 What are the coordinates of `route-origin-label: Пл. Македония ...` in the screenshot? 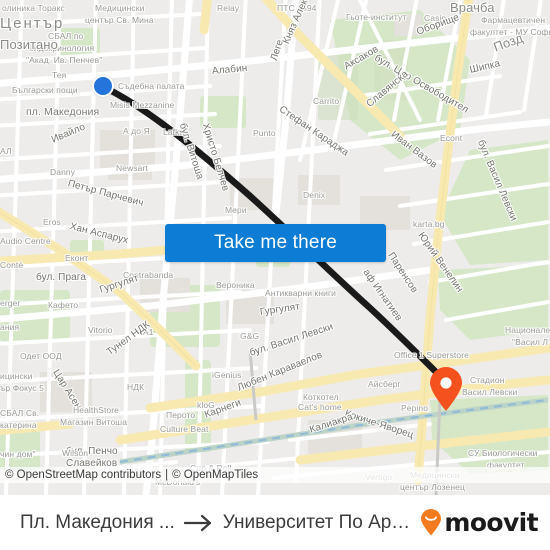 It's located at (97, 522).